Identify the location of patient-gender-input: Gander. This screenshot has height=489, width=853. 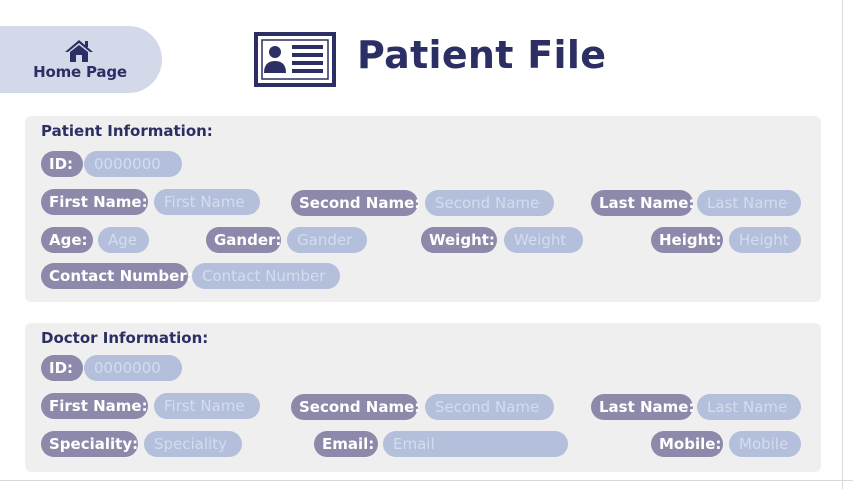
(327, 240).